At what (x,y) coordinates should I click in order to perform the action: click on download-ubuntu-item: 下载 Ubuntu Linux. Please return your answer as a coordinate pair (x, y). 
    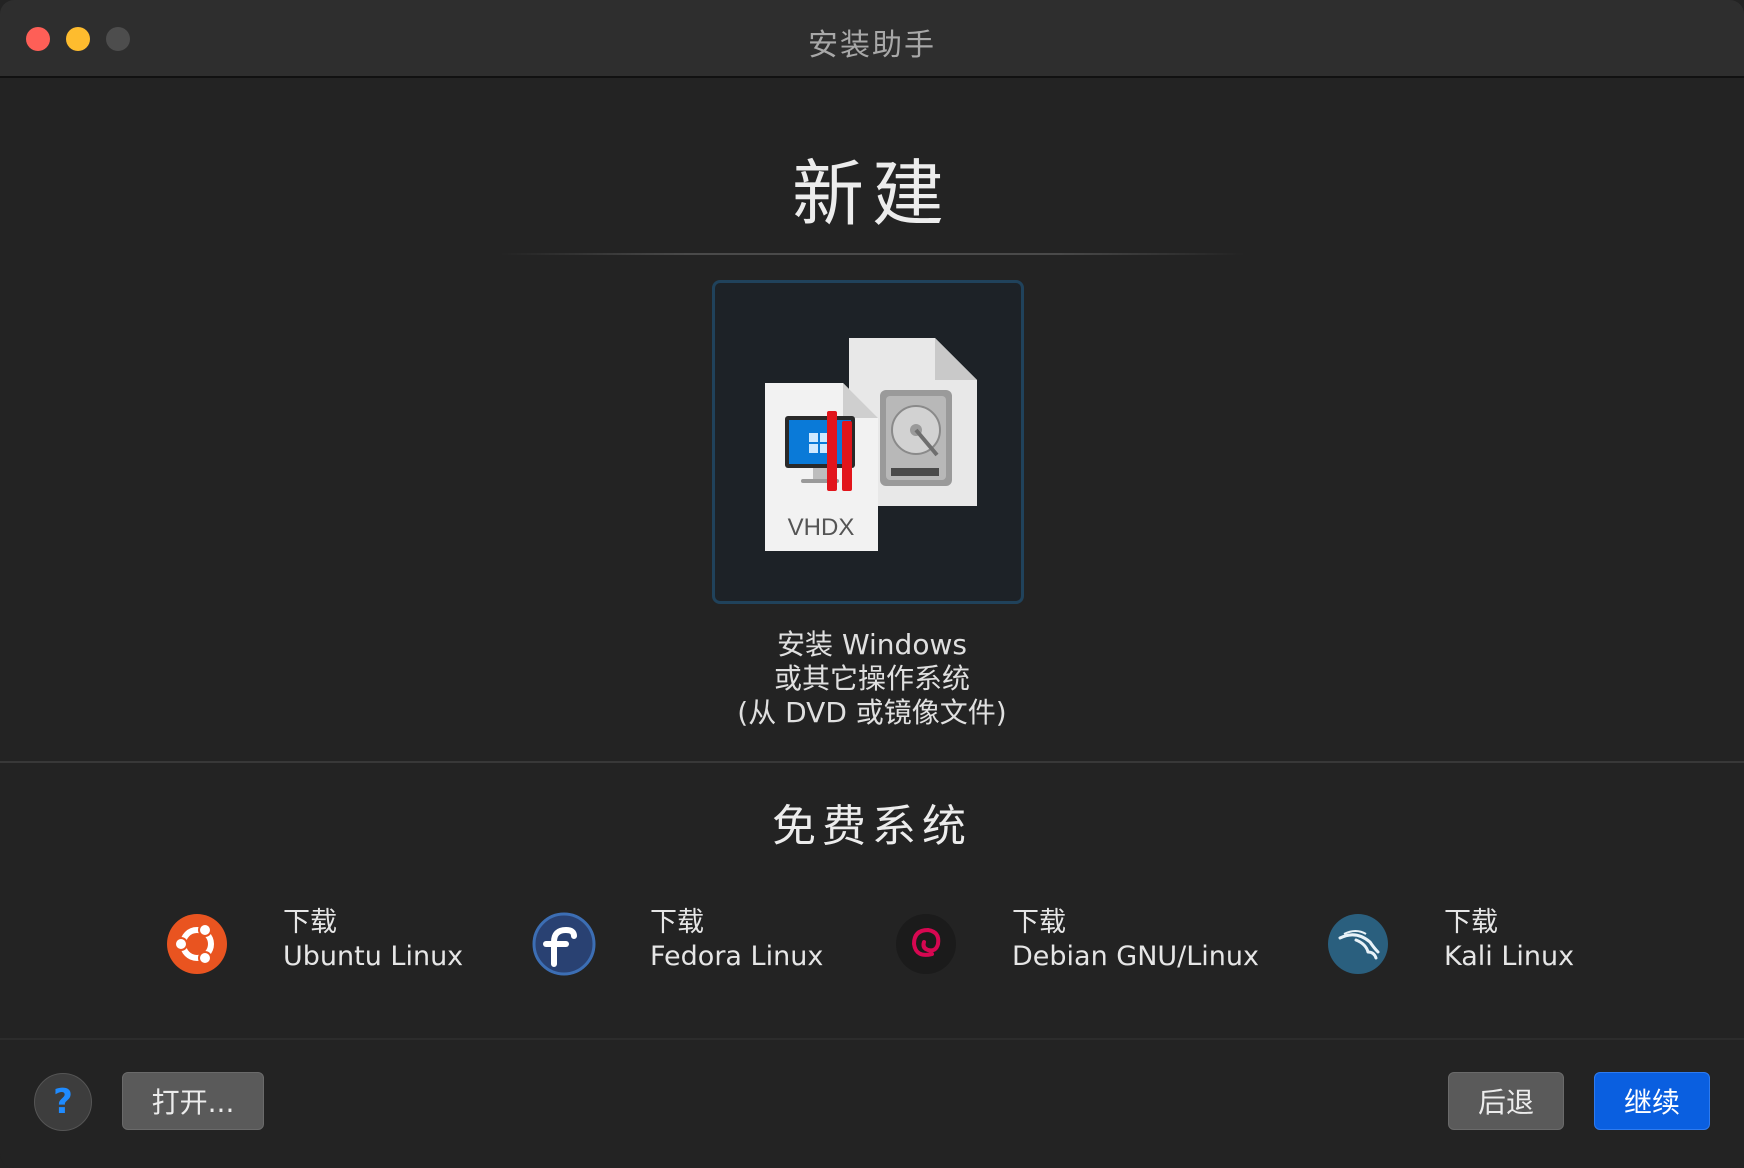
    Looking at the image, I should click on (315, 946).